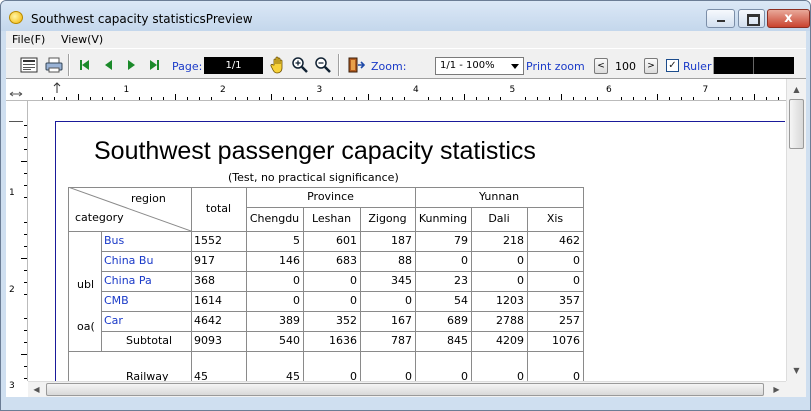  What do you see at coordinates (405, 260) in the screenshot?
I see `table-cell: 88` at bounding box center [405, 260].